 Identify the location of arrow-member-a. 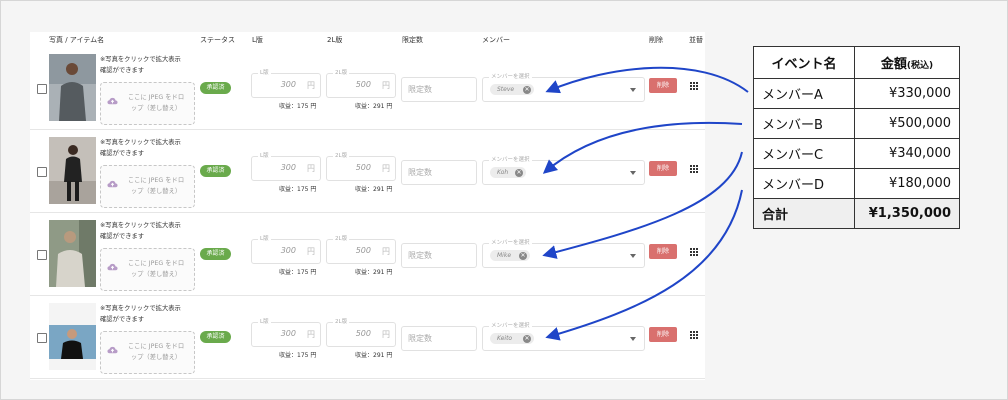
(647, 80).